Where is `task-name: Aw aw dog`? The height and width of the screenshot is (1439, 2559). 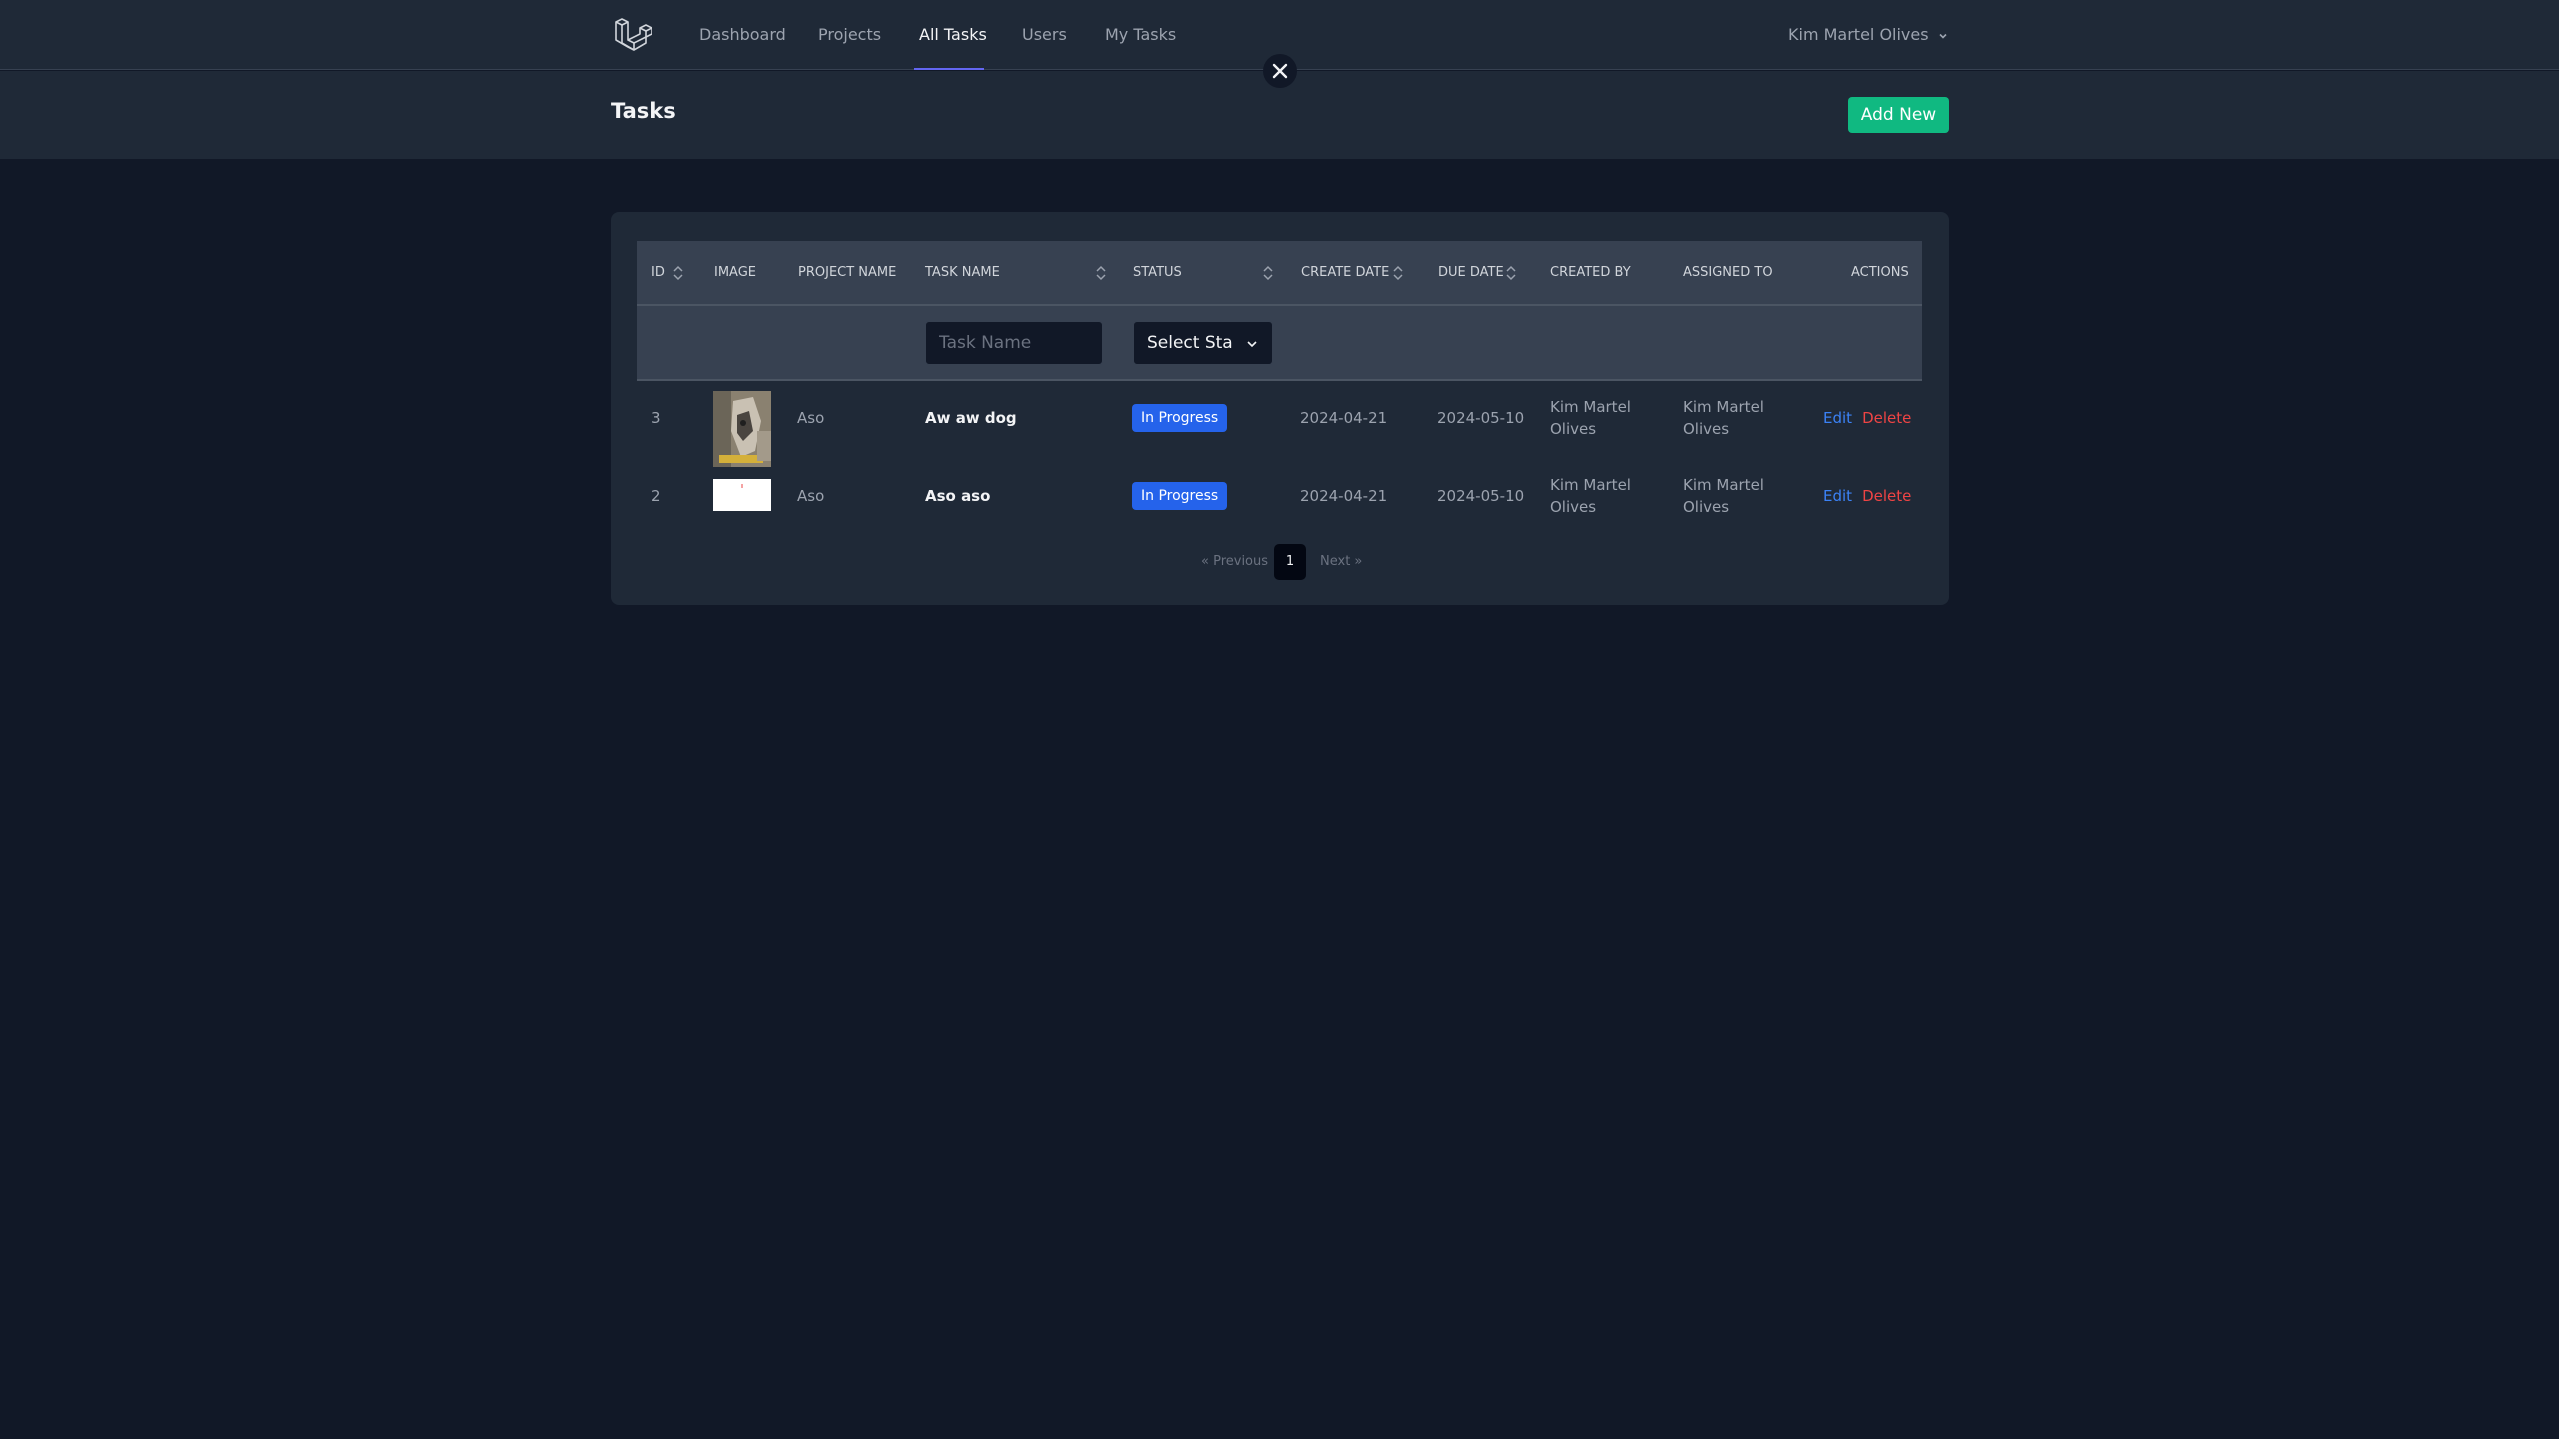 task-name: Aw aw dog is located at coordinates (971, 418).